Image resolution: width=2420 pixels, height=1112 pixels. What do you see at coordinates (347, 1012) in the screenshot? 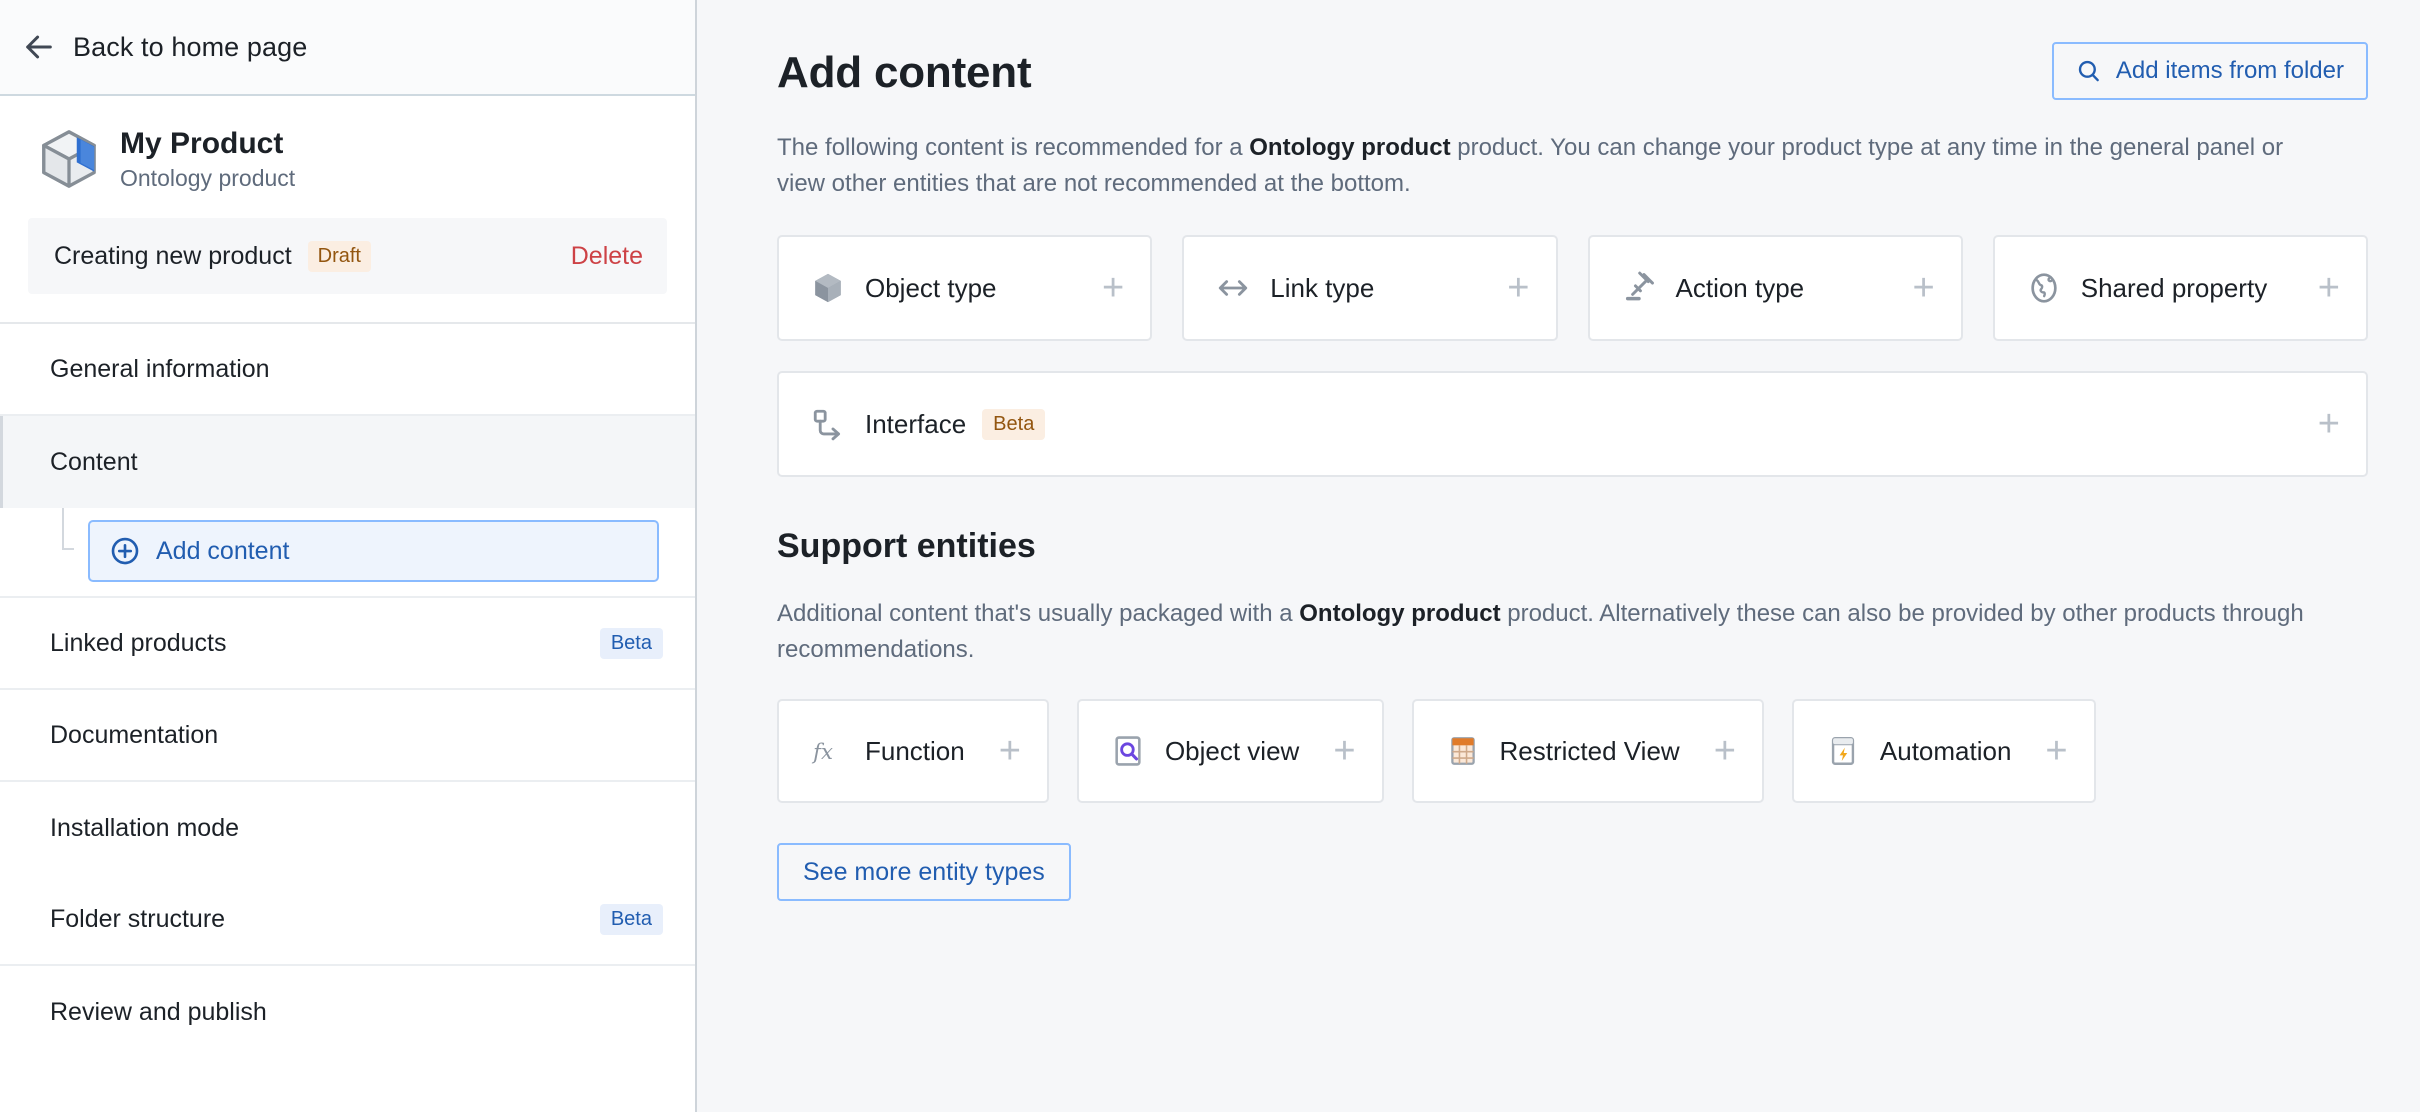
I see `sidebar-item-review-and-publish: Review and publish` at bounding box center [347, 1012].